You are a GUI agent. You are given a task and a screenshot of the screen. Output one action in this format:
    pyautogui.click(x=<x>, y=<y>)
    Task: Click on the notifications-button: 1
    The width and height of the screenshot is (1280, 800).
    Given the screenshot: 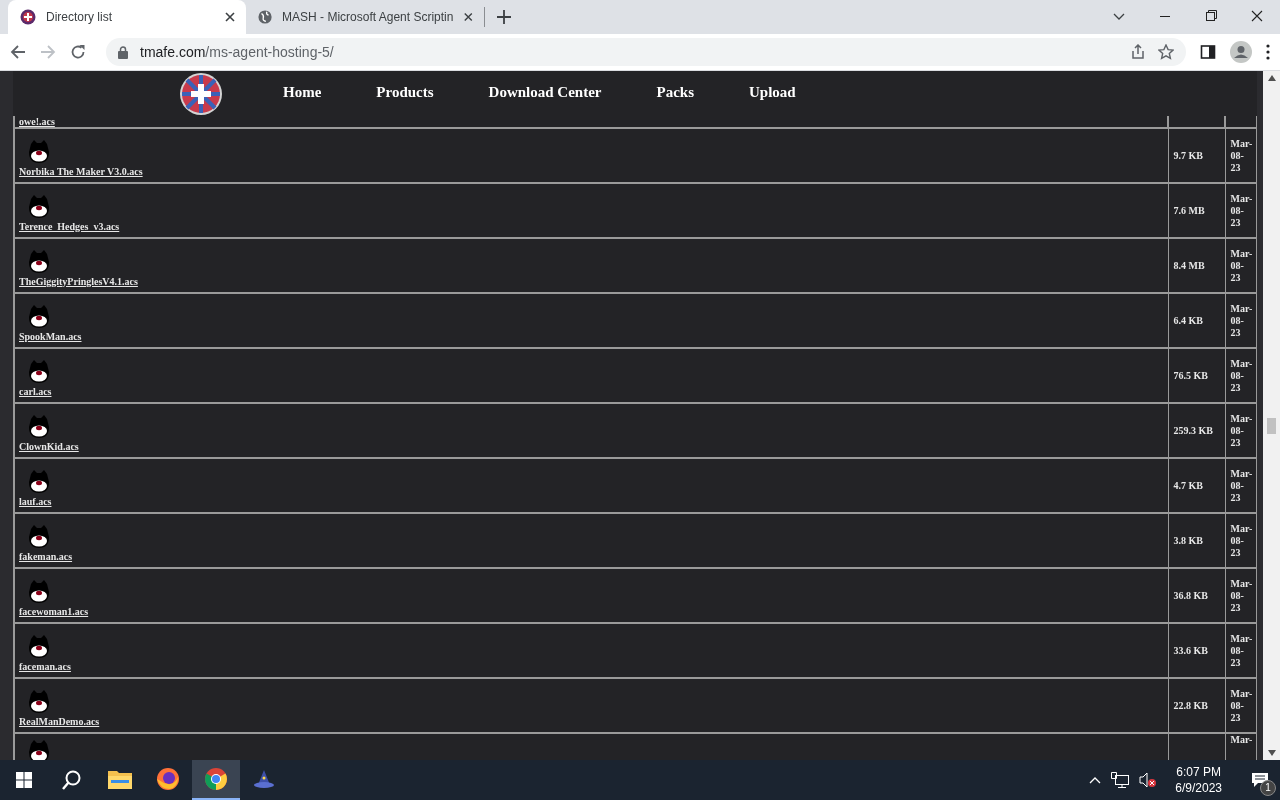 What is the action you would take?
    pyautogui.click(x=1260, y=780)
    